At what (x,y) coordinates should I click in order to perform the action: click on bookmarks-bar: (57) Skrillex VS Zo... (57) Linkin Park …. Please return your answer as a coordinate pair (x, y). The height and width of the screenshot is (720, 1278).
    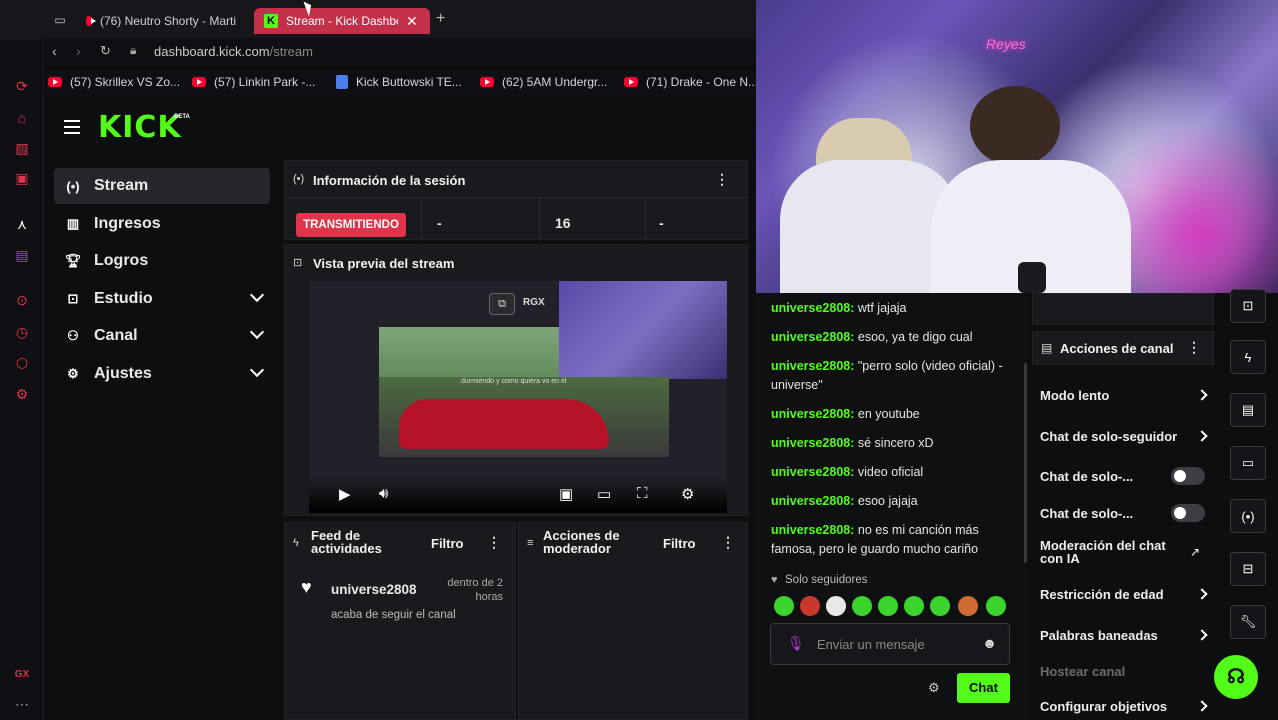
    Looking at the image, I should click on (401, 83).